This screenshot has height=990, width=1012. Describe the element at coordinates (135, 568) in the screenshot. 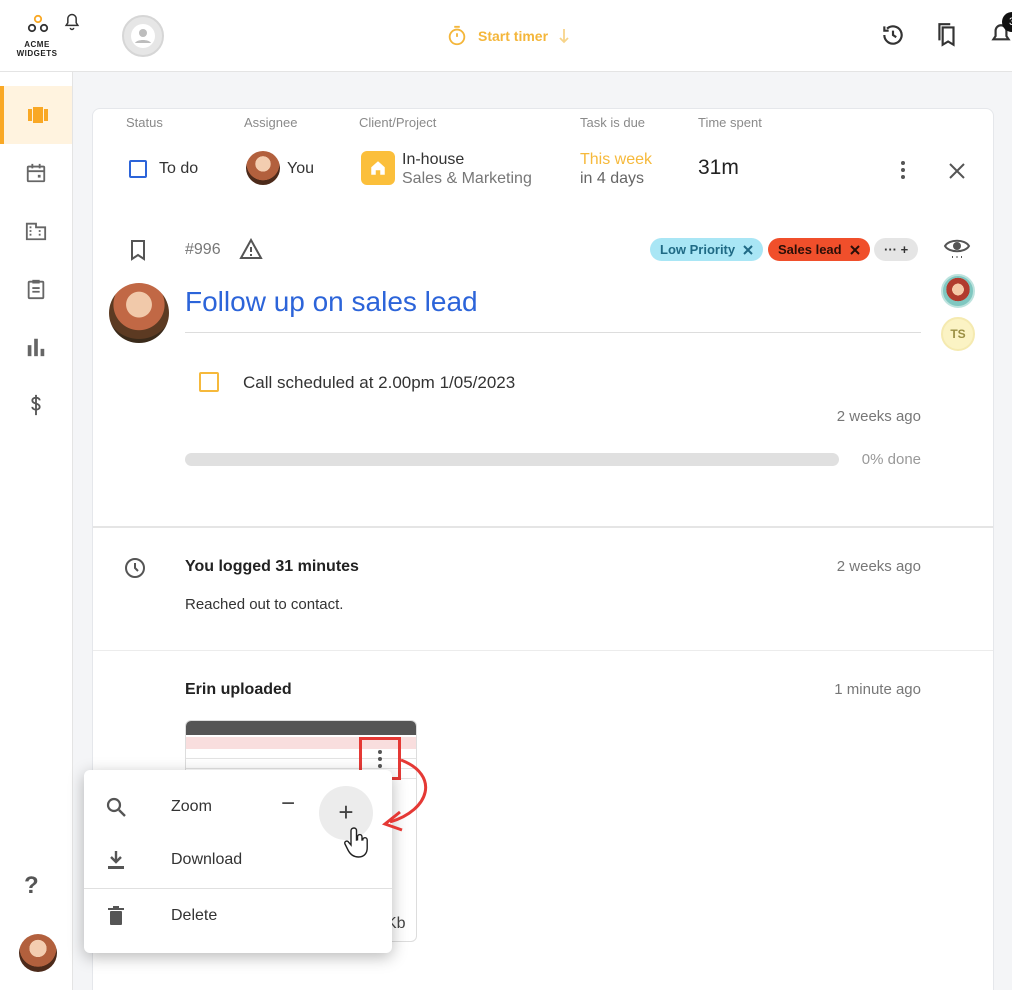

I see `clock-icon` at that location.